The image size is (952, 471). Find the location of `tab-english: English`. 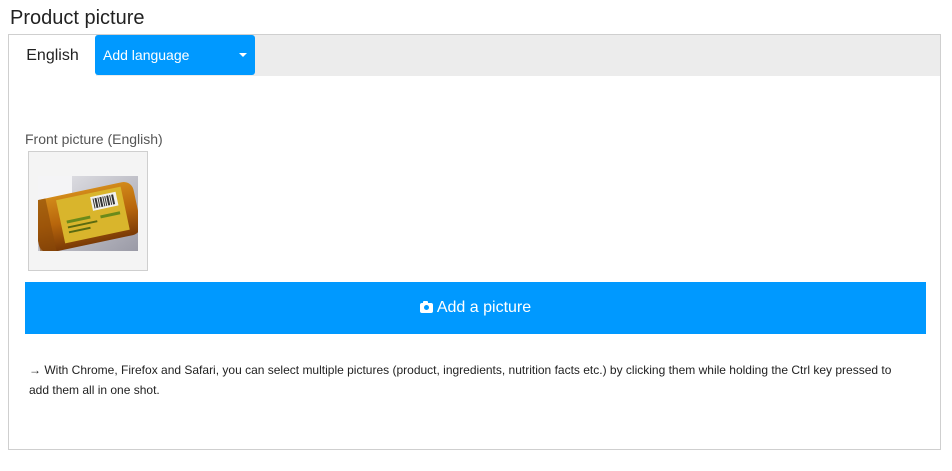

tab-english: English is located at coordinates (52, 55).